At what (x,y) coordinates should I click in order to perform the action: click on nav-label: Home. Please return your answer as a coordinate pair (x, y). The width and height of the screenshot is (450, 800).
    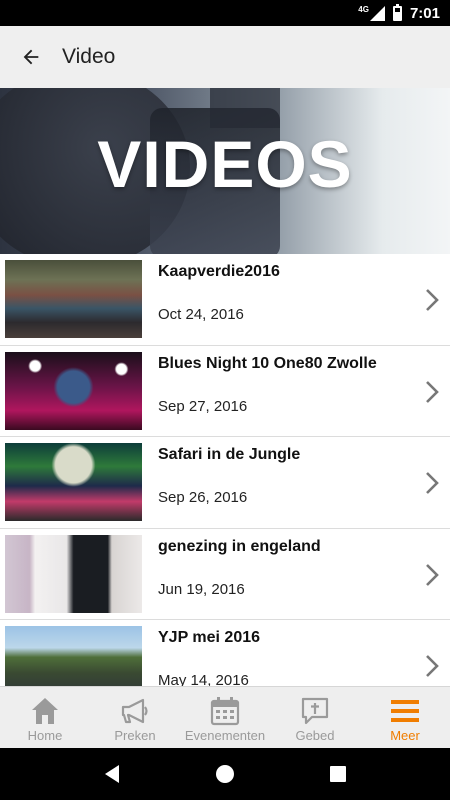
    Looking at the image, I should click on (45, 735).